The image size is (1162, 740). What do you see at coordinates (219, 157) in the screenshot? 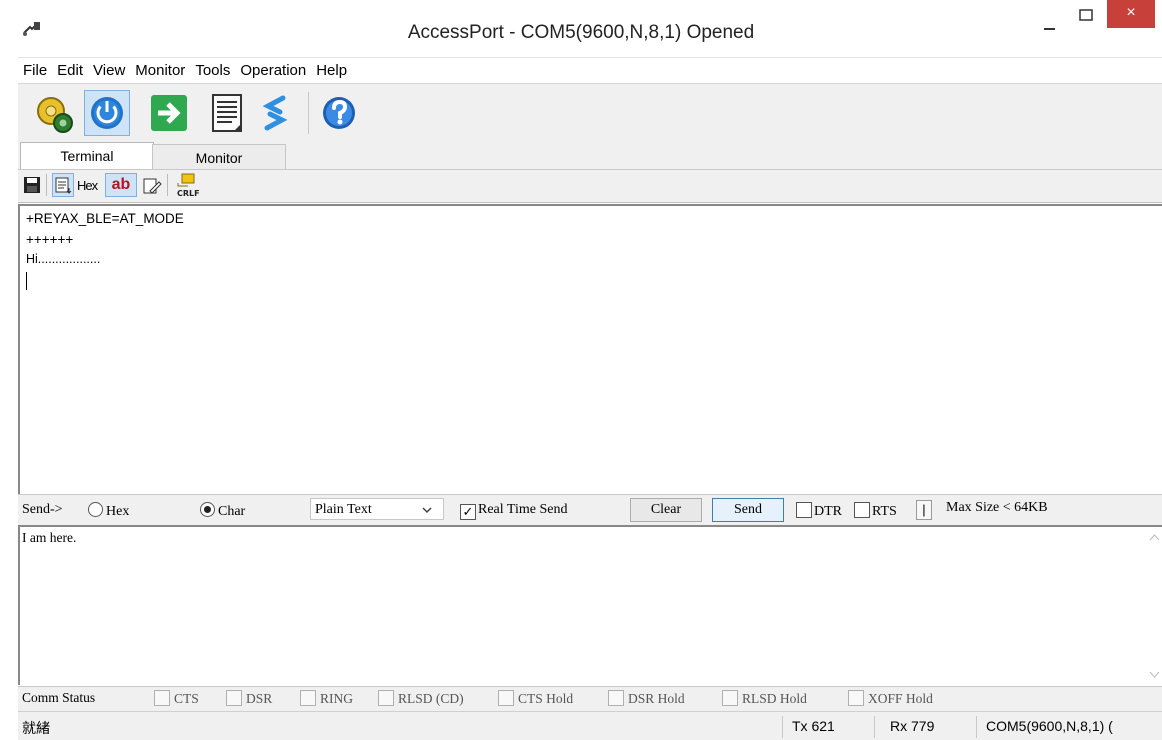
I see `tab-monitor: Monitor` at bounding box center [219, 157].